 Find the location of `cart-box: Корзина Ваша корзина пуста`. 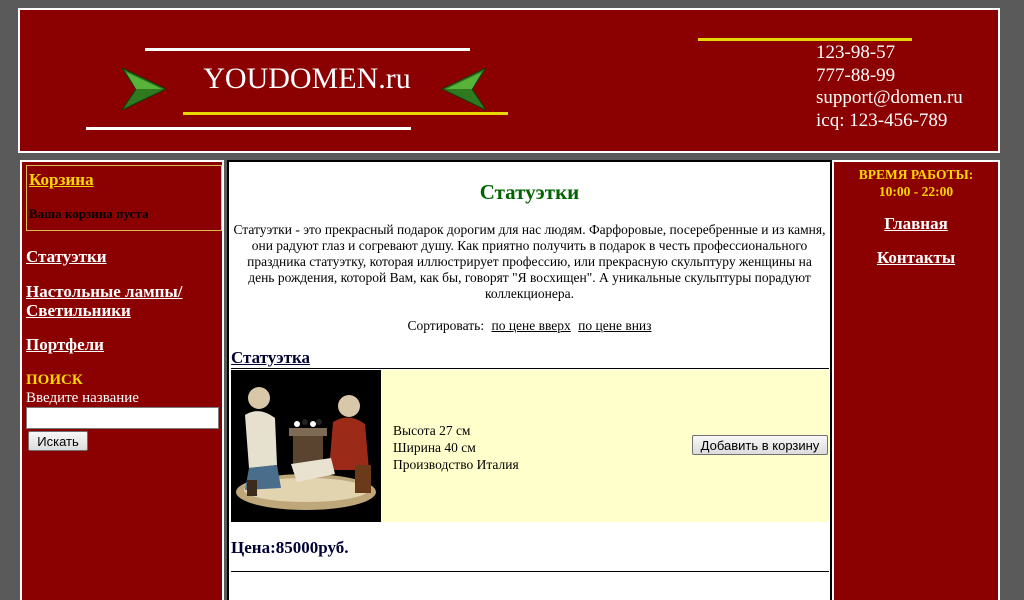

cart-box: Корзина Ваша корзина пуста is located at coordinates (124, 198).